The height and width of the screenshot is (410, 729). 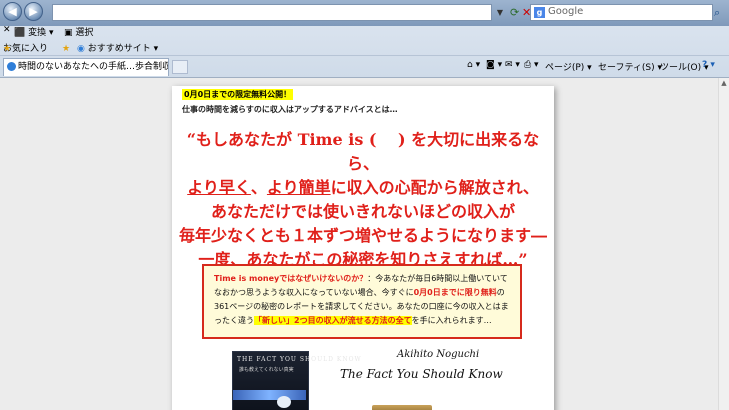 What do you see at coordinates (333, 320) in the screenshot?
I see `second-income-highlight: 「新しい」2つ目の収入が流せる方法の全て` at bounding box center [333, 320].